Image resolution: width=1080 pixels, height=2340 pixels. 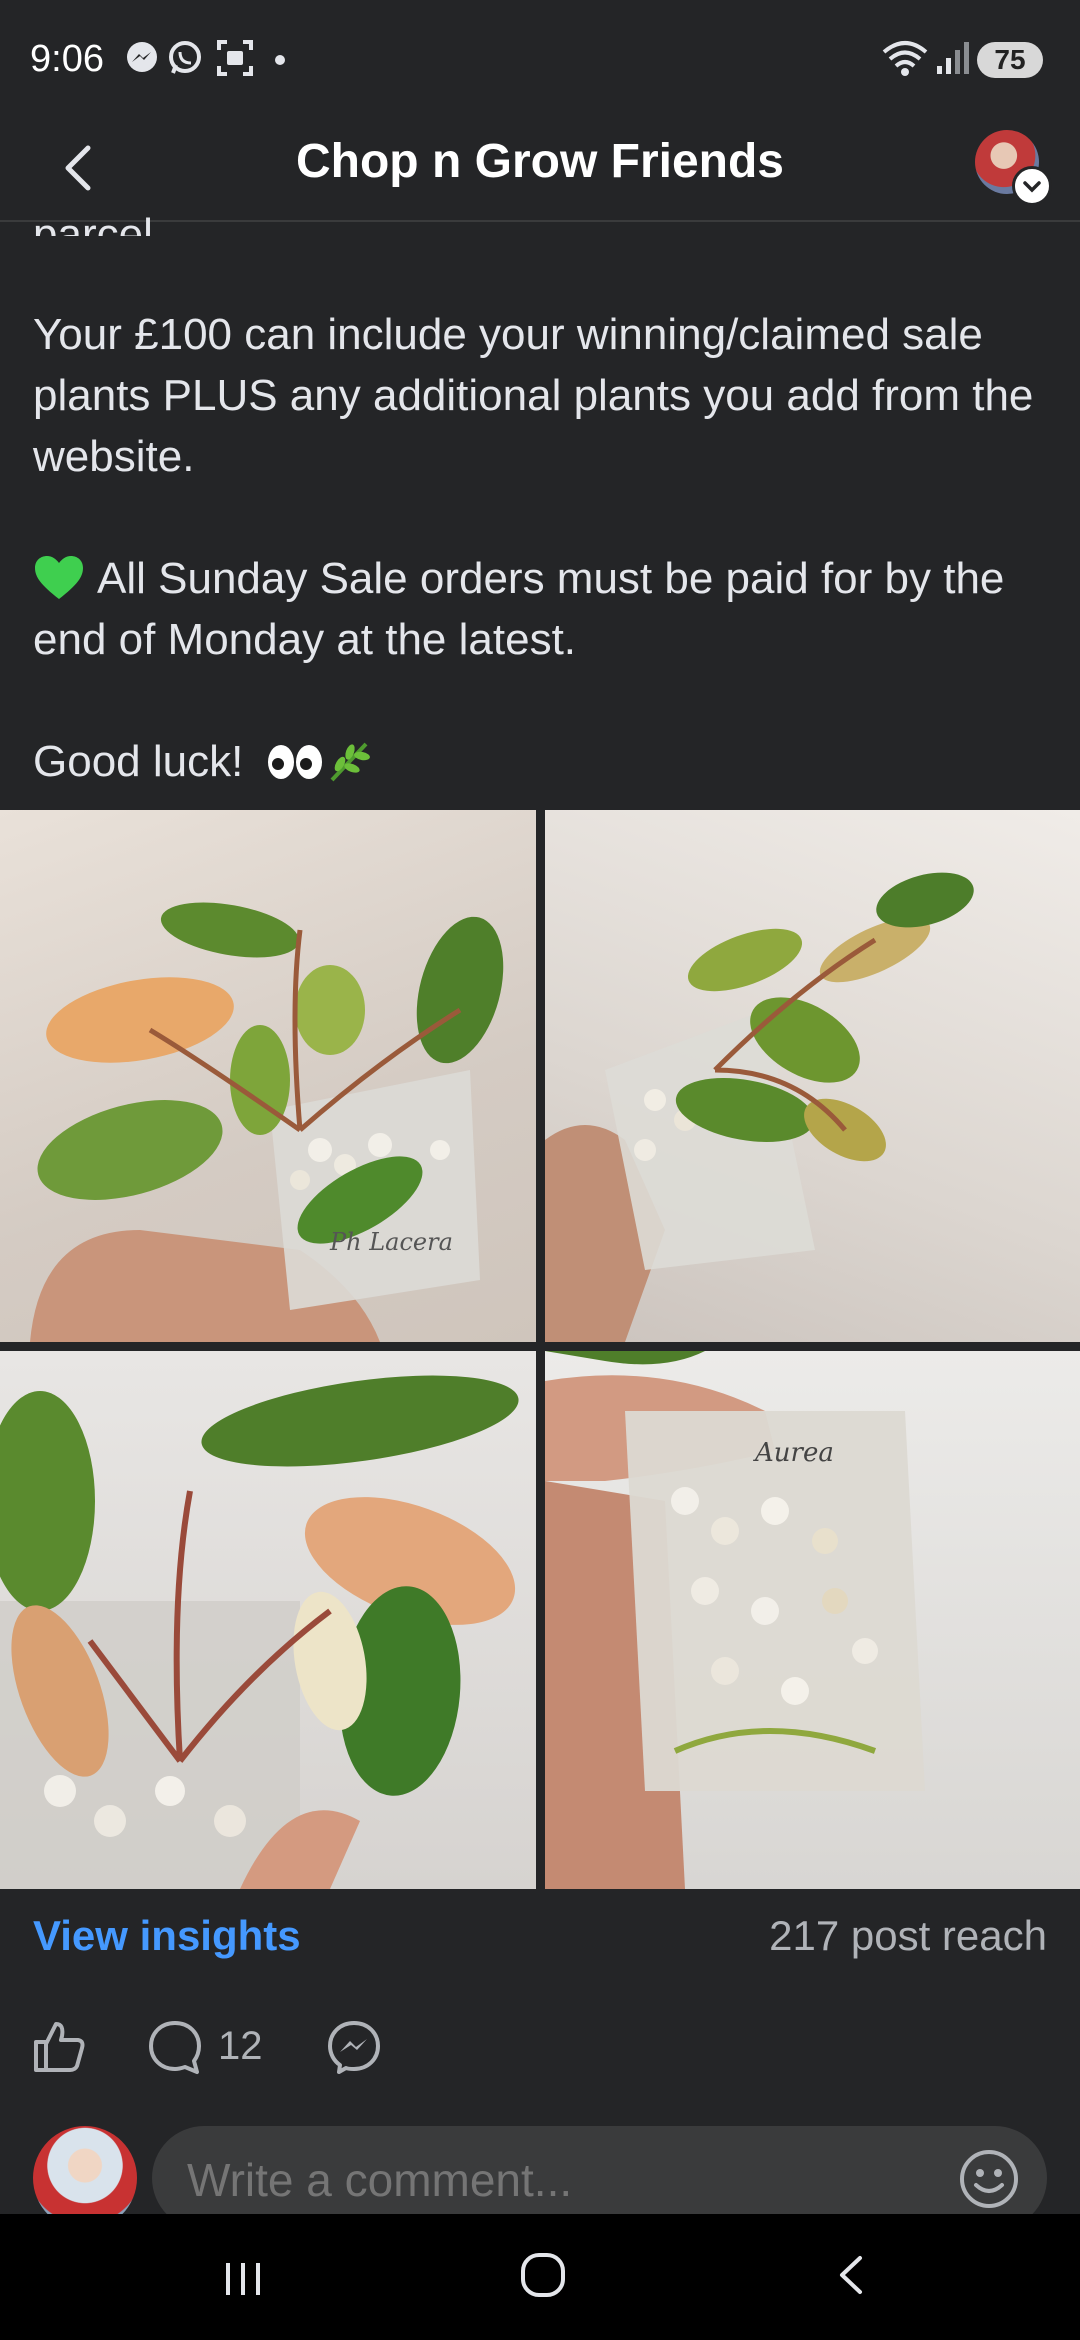 I want to click on like-thumb-icon, so click(x=59, y=2047).